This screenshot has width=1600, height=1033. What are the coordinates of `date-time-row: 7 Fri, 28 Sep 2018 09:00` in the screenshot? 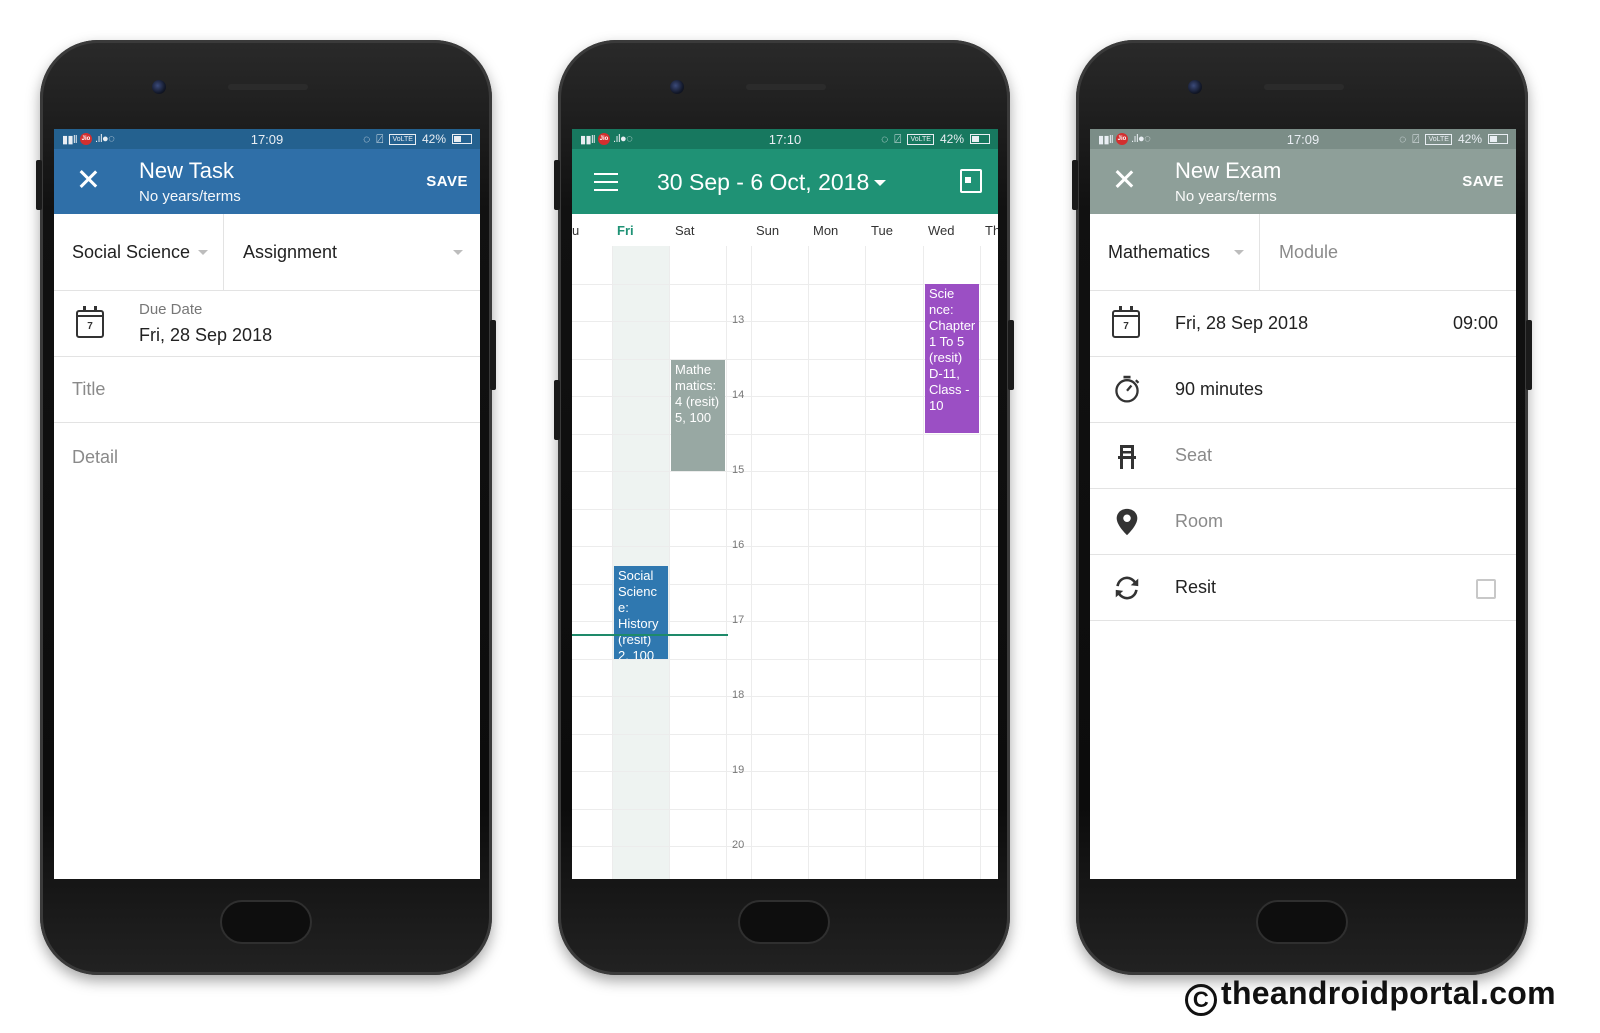 It's located at (1303, 324).